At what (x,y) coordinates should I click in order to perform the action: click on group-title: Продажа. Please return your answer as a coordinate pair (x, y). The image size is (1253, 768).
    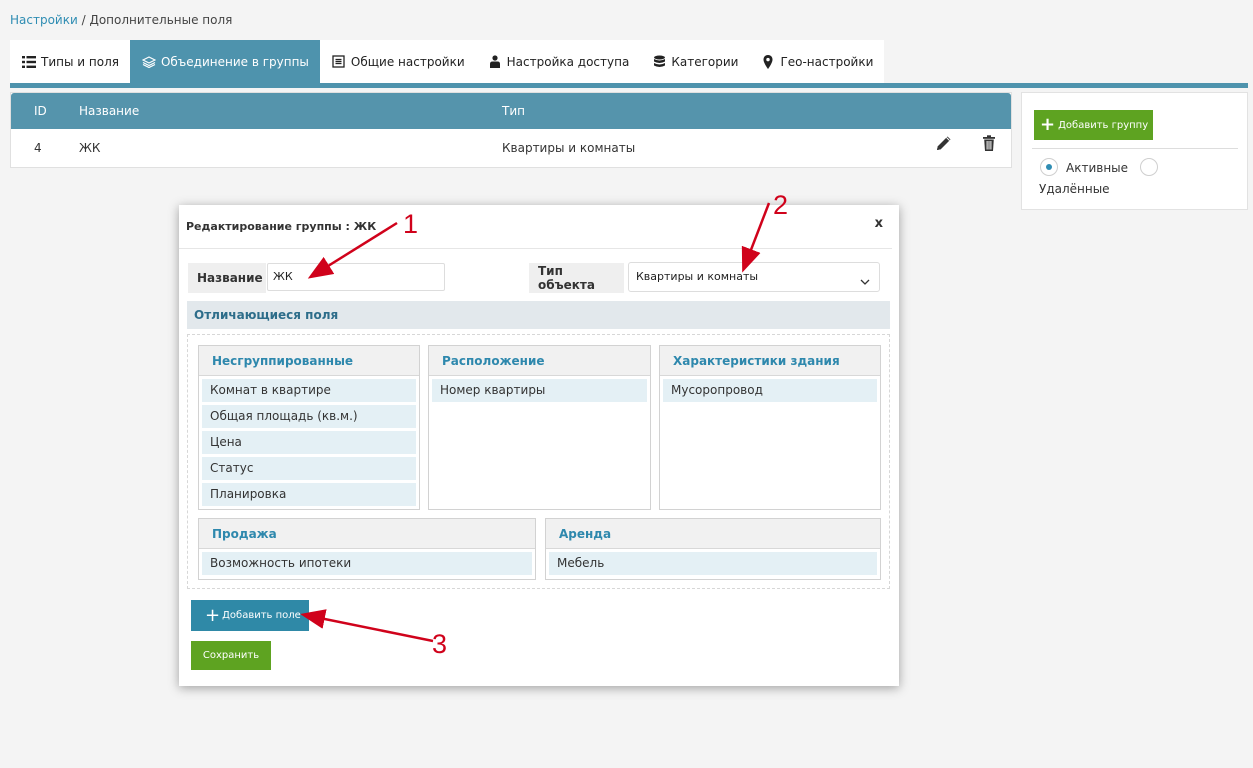
    Looking at the image, I should click on (367, 534).